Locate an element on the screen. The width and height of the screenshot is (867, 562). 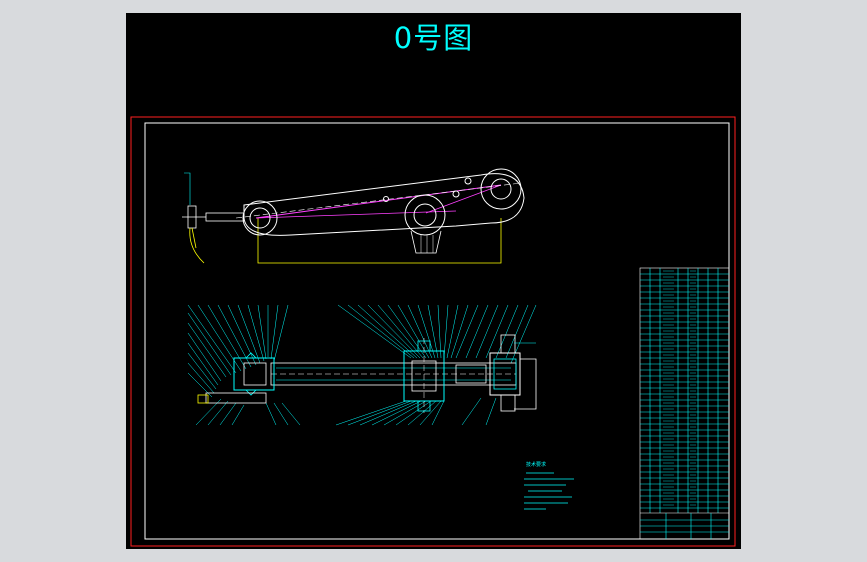
tech-requirements-heading: 技术要求 is located at coordinates (536, 464).